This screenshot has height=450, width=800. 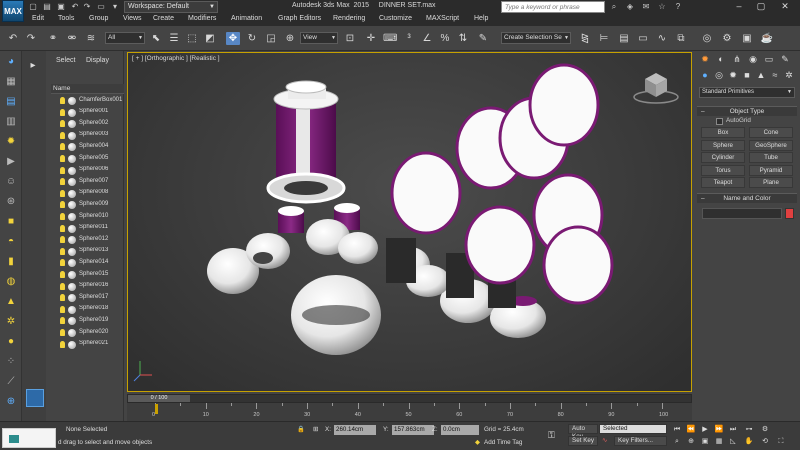 What do you see at coordinates (156, 409) in the screenshot?
I see `current-frame-marker` at bounding box center [156, 409].